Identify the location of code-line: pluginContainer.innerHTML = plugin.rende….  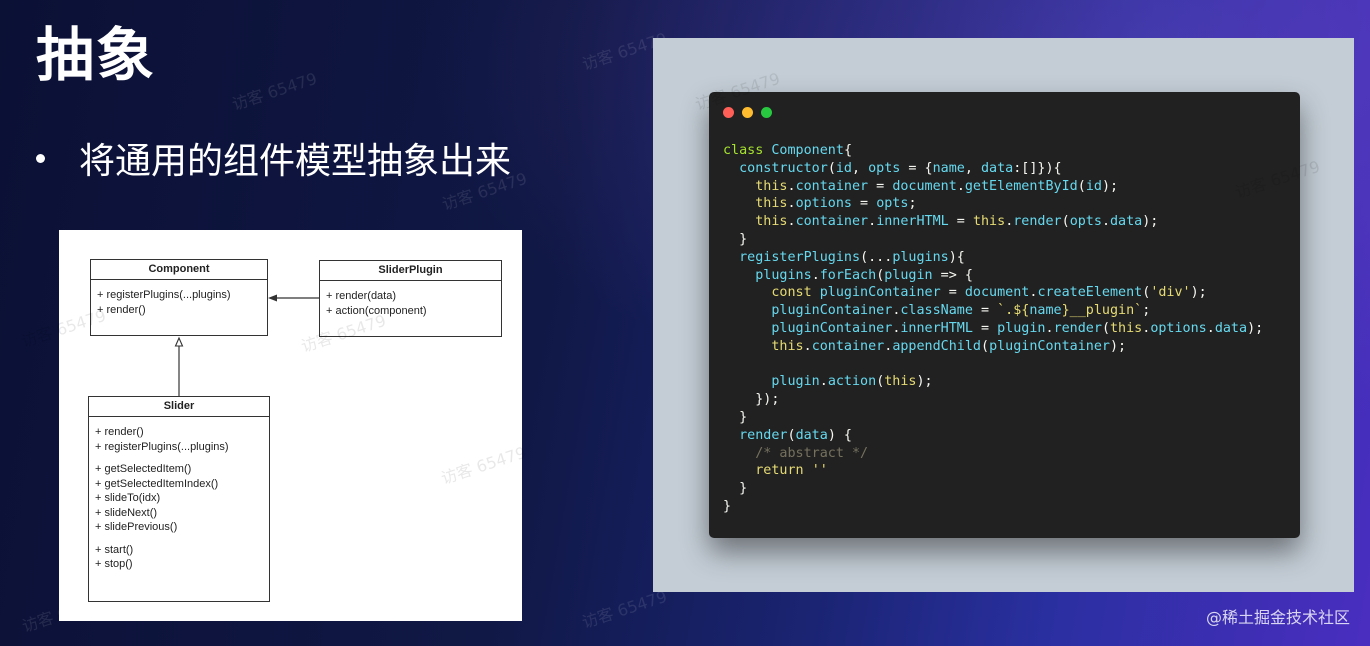
(993, 329).